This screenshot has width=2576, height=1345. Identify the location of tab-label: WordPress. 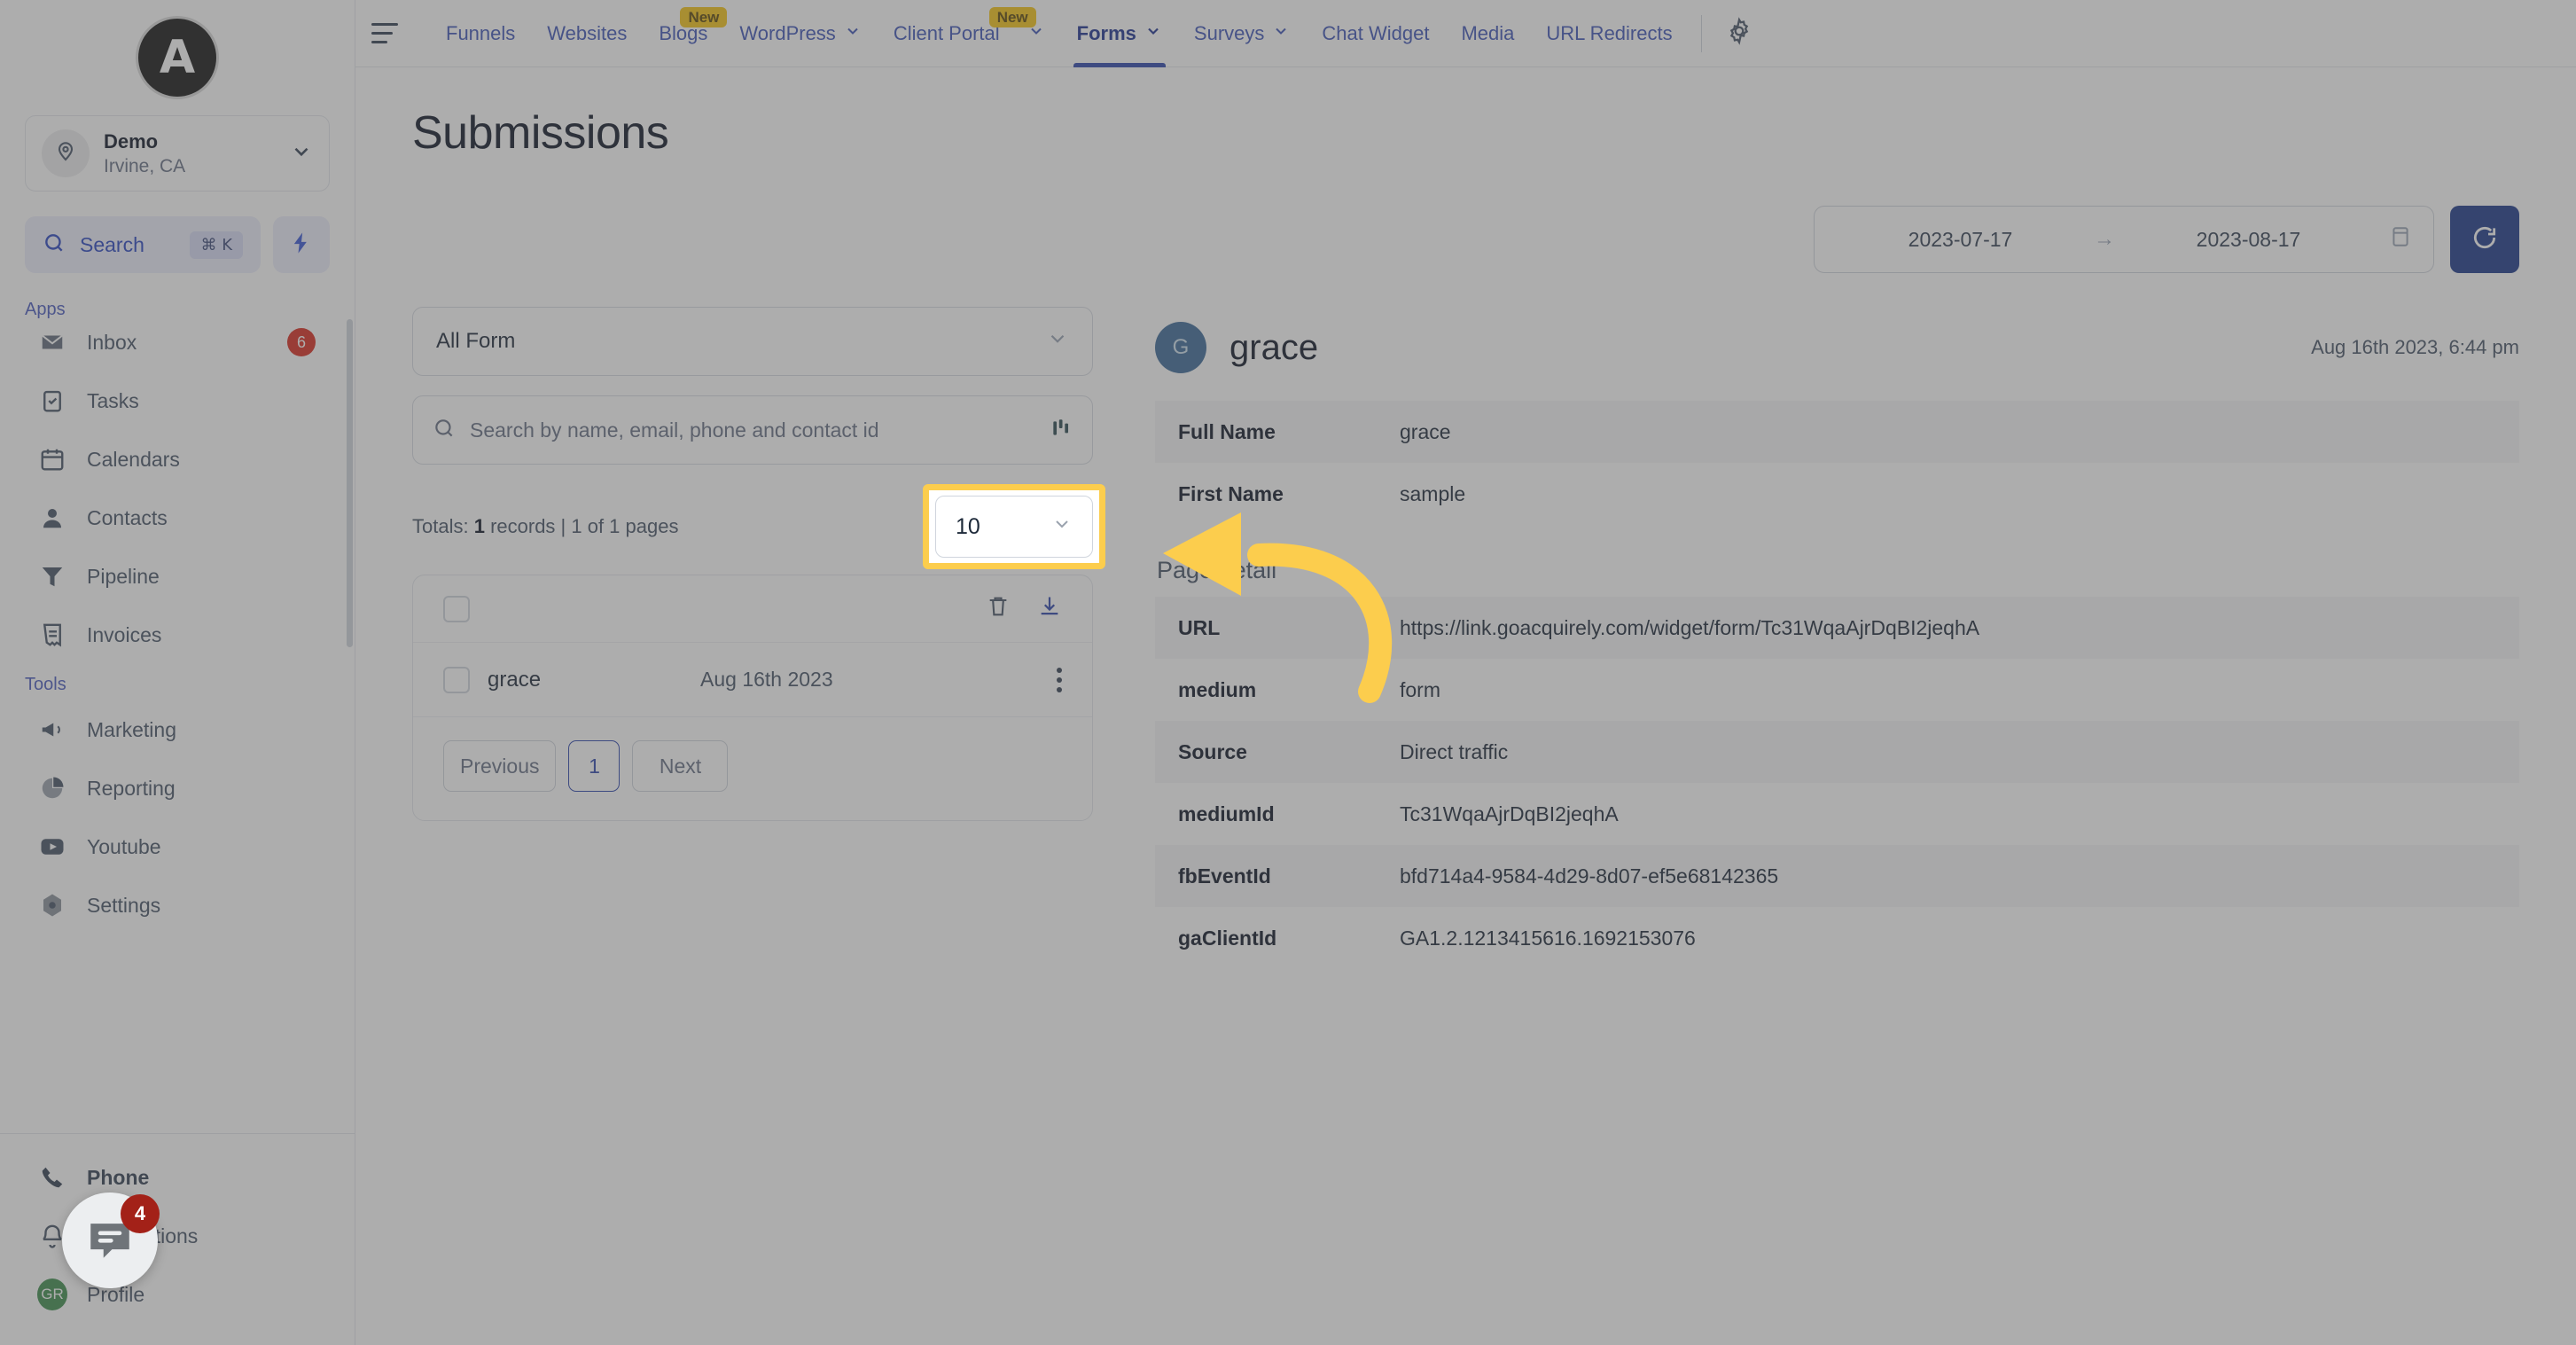
(787, 32).